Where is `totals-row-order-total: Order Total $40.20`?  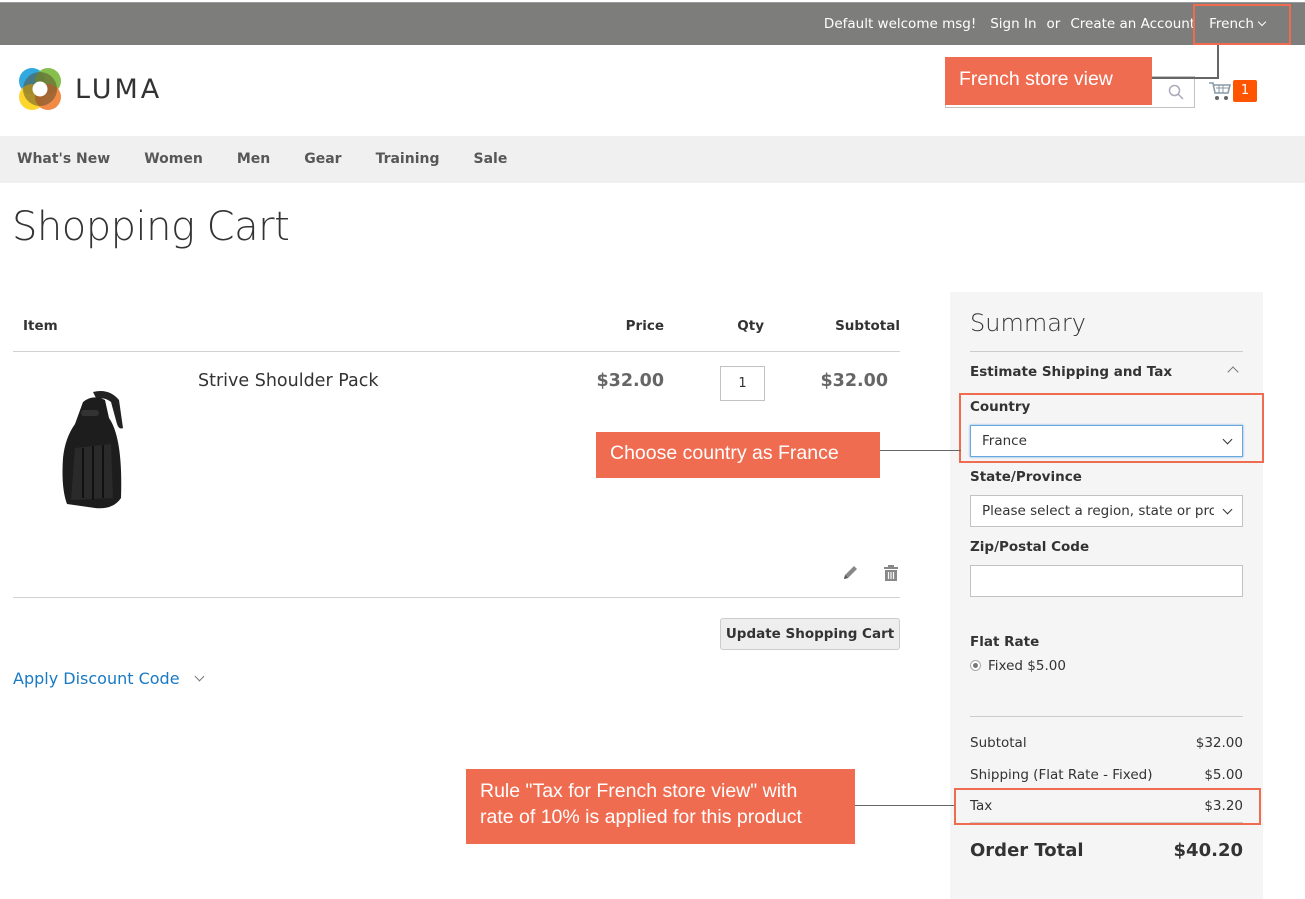
totals-row-order-total: Order Total $40.20 is located at coordinates (1106, 850).